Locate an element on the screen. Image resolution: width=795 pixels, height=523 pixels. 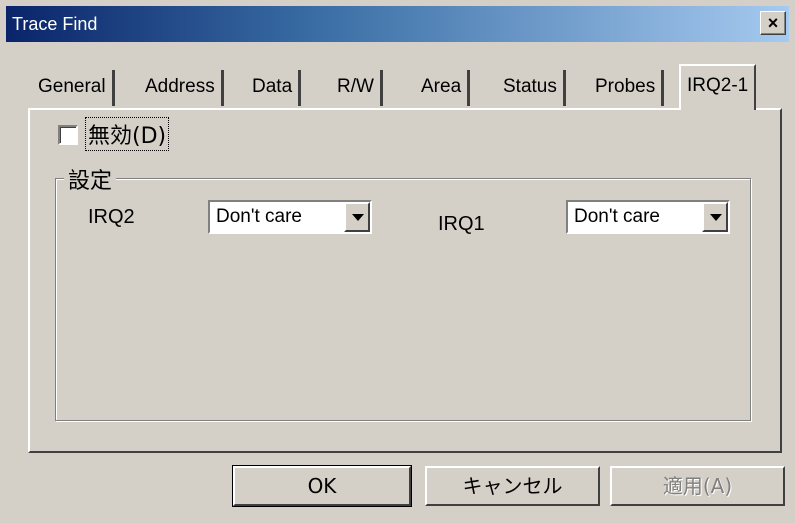
irq1-select: Don't care is located at coordinates (648, 217).